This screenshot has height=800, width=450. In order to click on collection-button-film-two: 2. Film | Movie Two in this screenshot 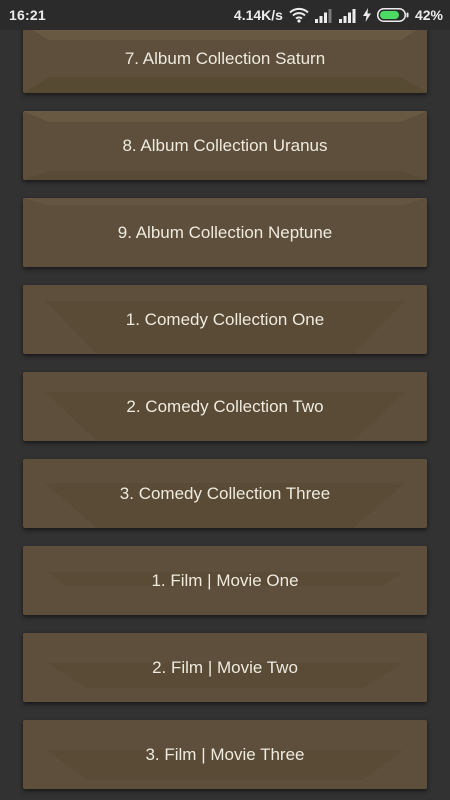, I will do `click(225, 667)`.